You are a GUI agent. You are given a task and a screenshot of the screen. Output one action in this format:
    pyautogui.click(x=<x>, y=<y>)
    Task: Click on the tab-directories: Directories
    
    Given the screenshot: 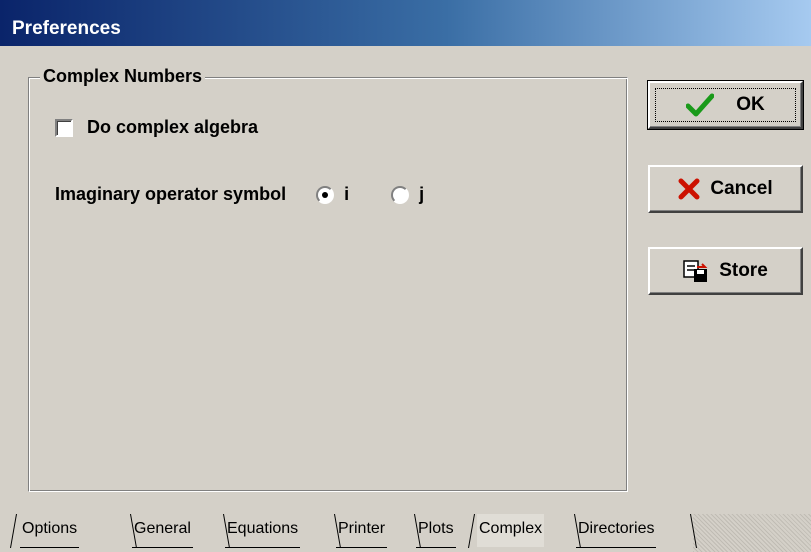 What is the action you would take?
    pyautogui.click(x=616, y=531)
    